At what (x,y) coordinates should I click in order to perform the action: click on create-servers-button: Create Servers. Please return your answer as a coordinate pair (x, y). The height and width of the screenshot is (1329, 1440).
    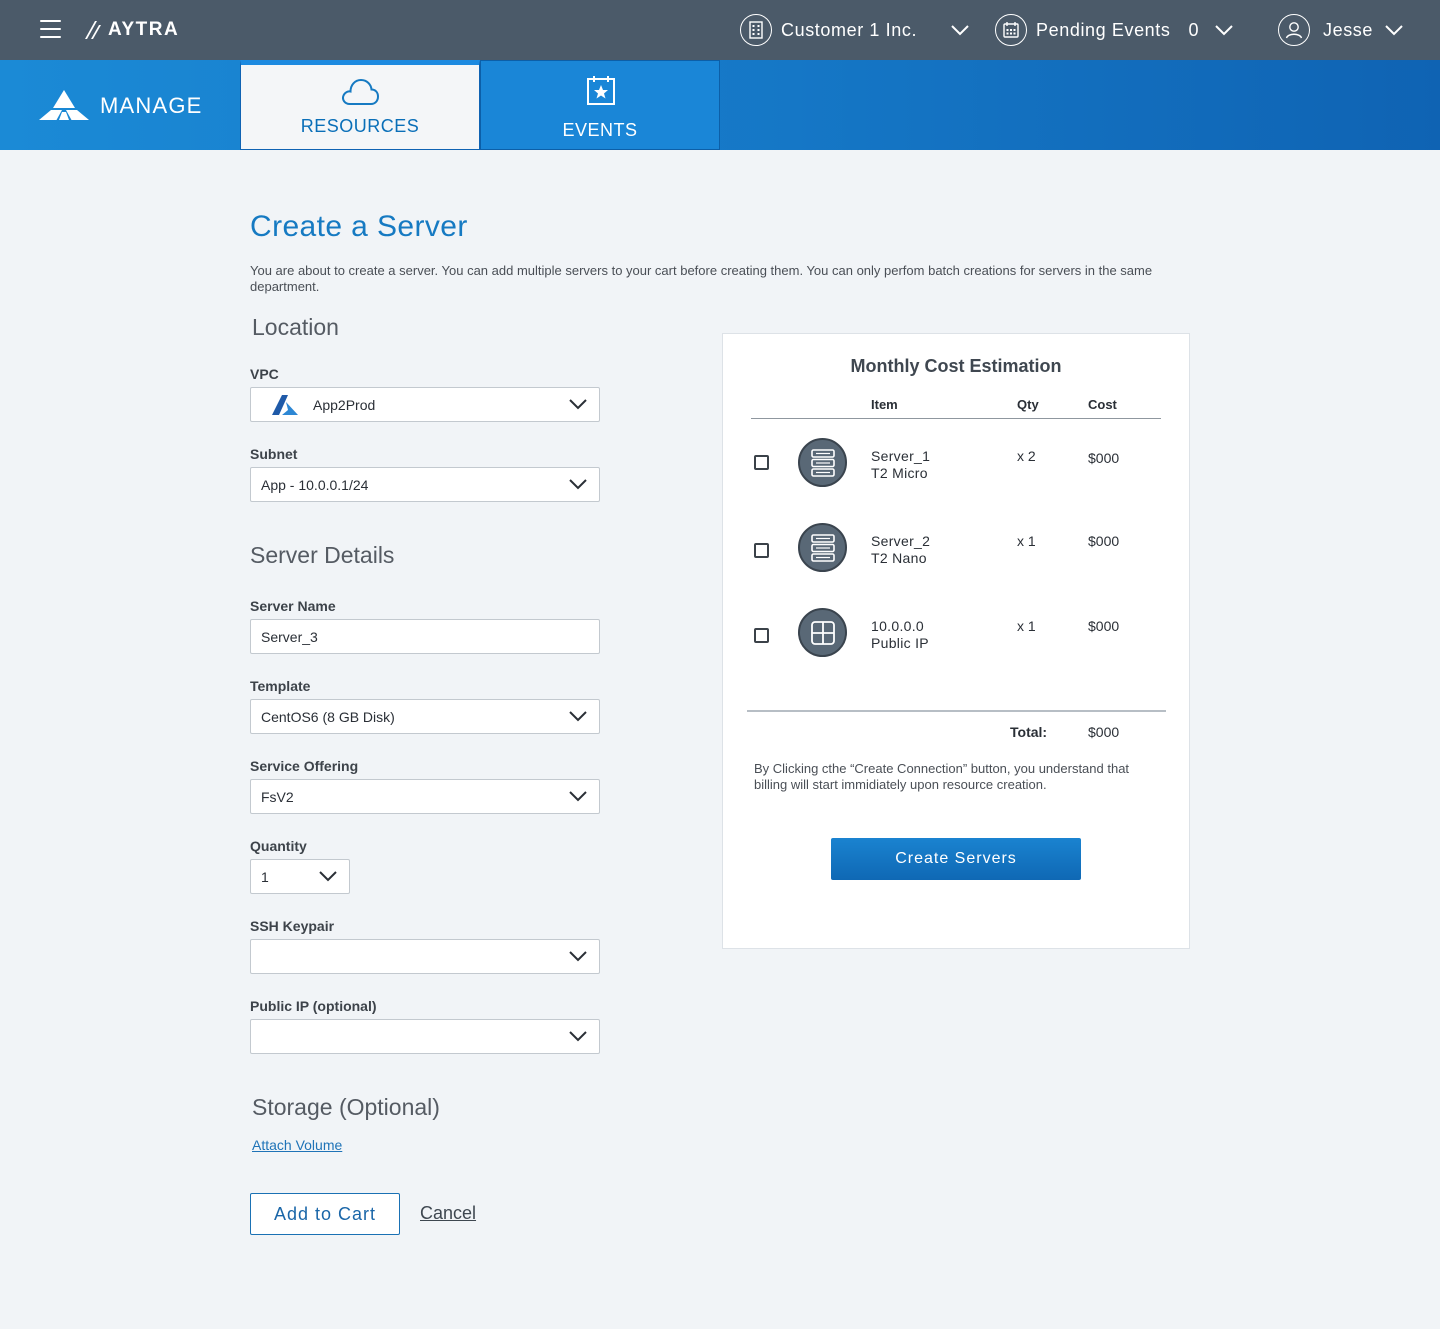
    Looking at the image, I should click on (956, 859).